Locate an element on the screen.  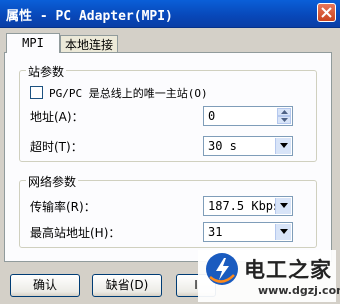
highest-address-dropdown-button is located at coordinates (283, 232).